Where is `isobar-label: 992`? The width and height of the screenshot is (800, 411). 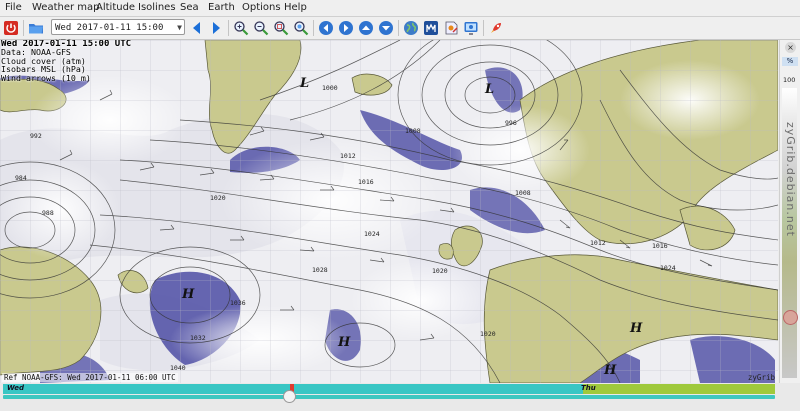 isobar-label: 992 is located at coordinates (36, 136).